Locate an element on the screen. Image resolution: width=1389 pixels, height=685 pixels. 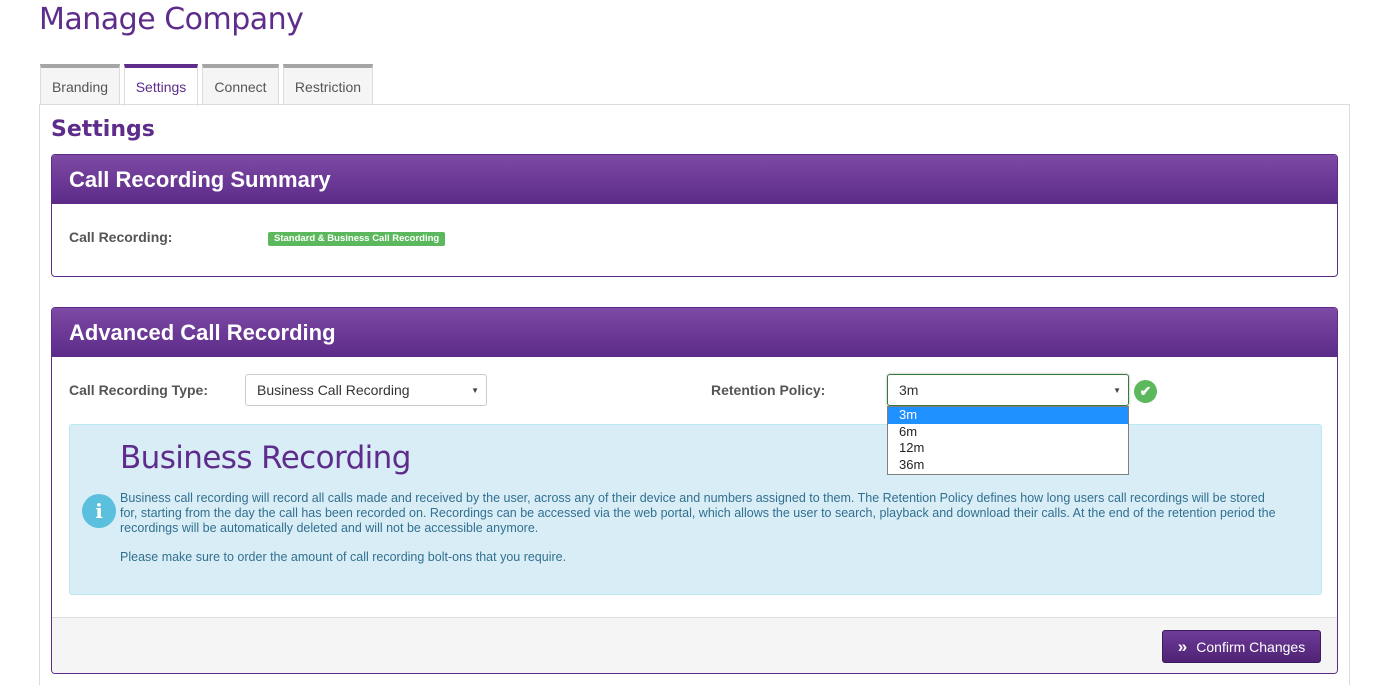
retention-policy-dropdown: 3m 6m 12m 36m is located at coordinates (1008, 440).